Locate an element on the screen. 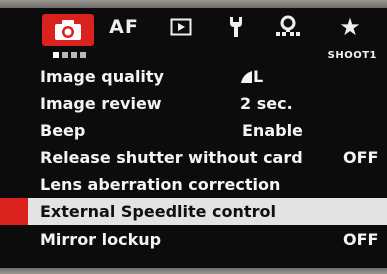 This screenshot has width=387, height=274. fine-quality-icon is located at coordinates (246, 77).